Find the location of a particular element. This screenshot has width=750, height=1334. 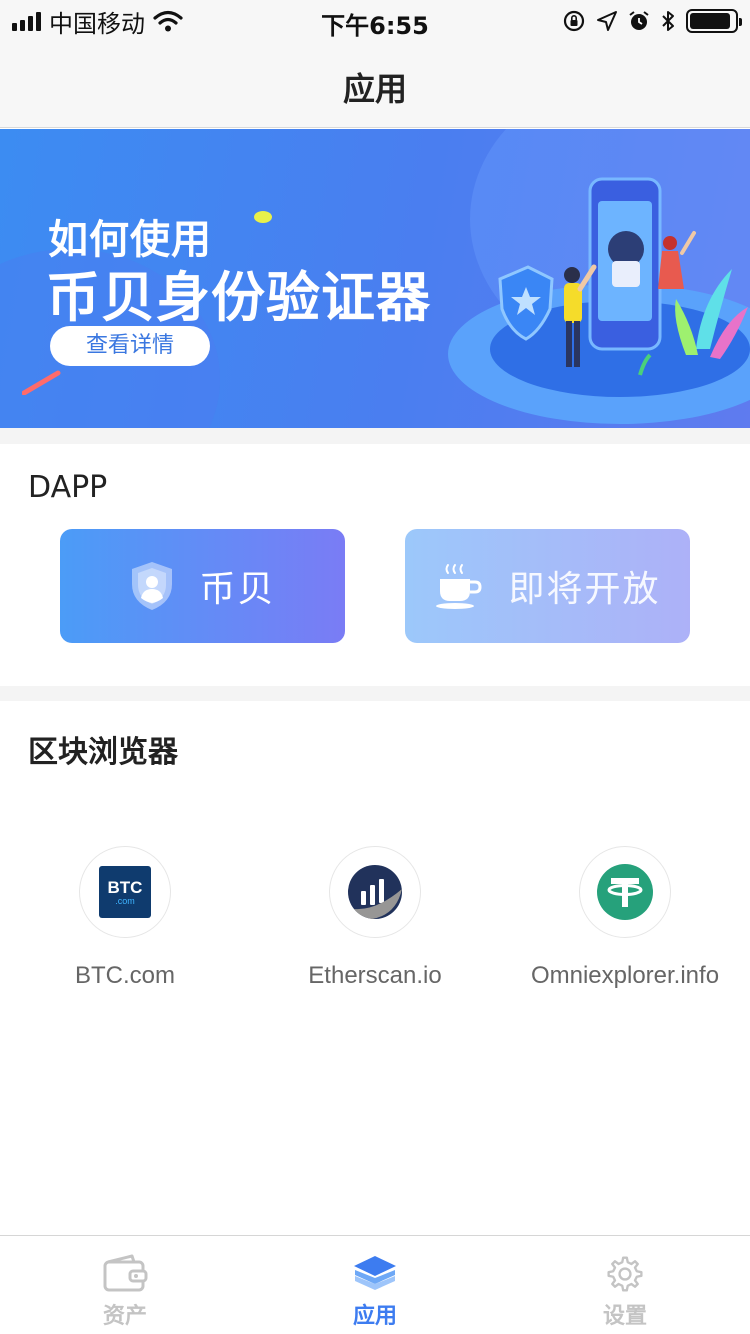

tab-bar: 资产 应用 设置 is located at coordinates (375, 1284).